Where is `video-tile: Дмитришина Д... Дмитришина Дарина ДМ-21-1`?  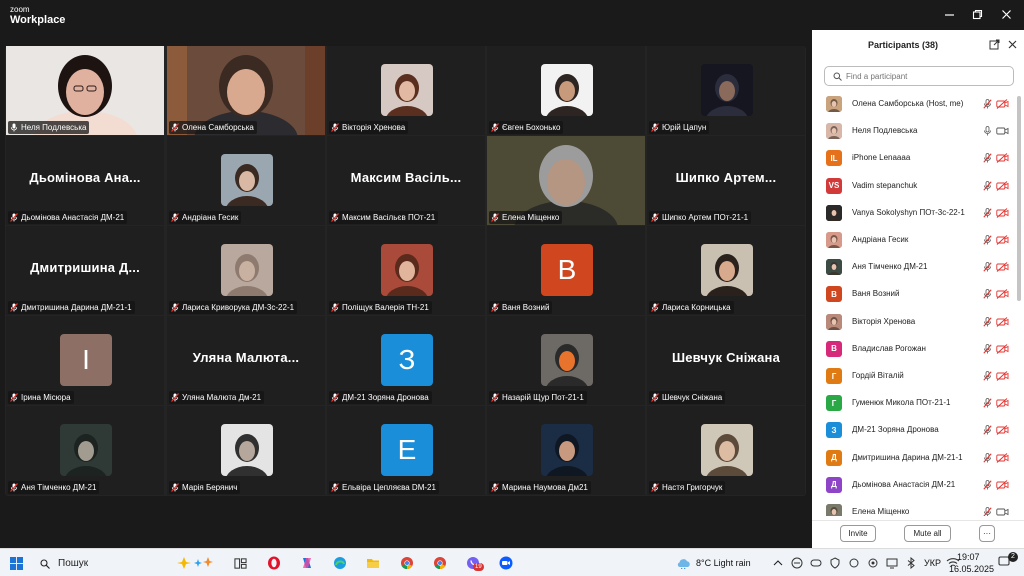 video-tile: Дмитришина Д... Дмитришина Дарина ДМ-21-1 is located at coordinates (85, 270).